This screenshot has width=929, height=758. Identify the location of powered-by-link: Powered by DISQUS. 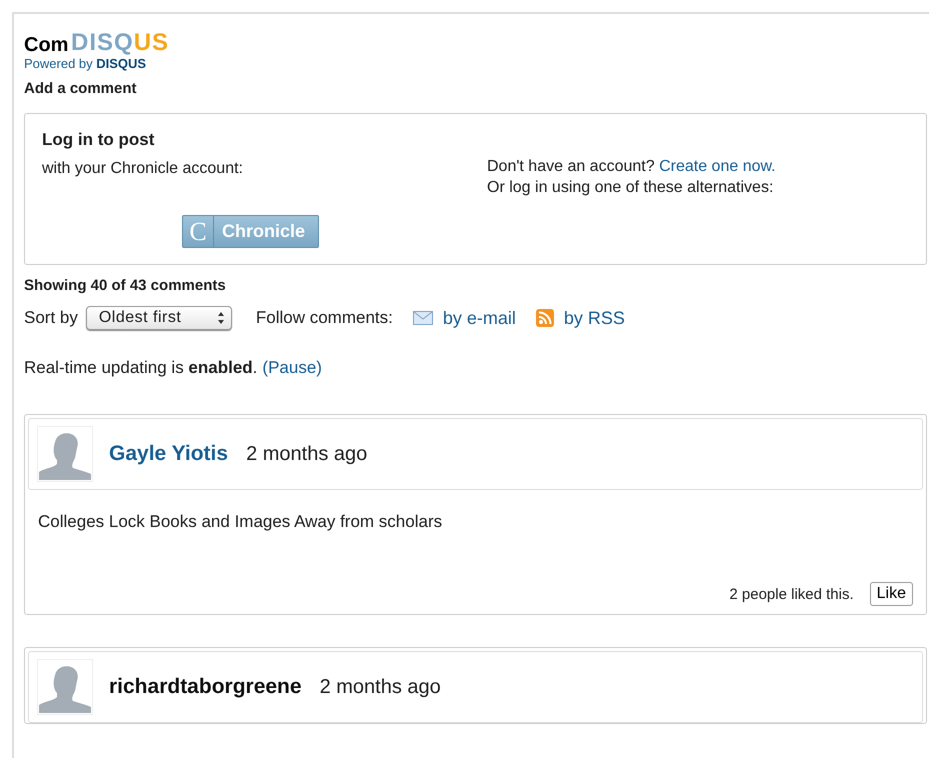
(85, 63).